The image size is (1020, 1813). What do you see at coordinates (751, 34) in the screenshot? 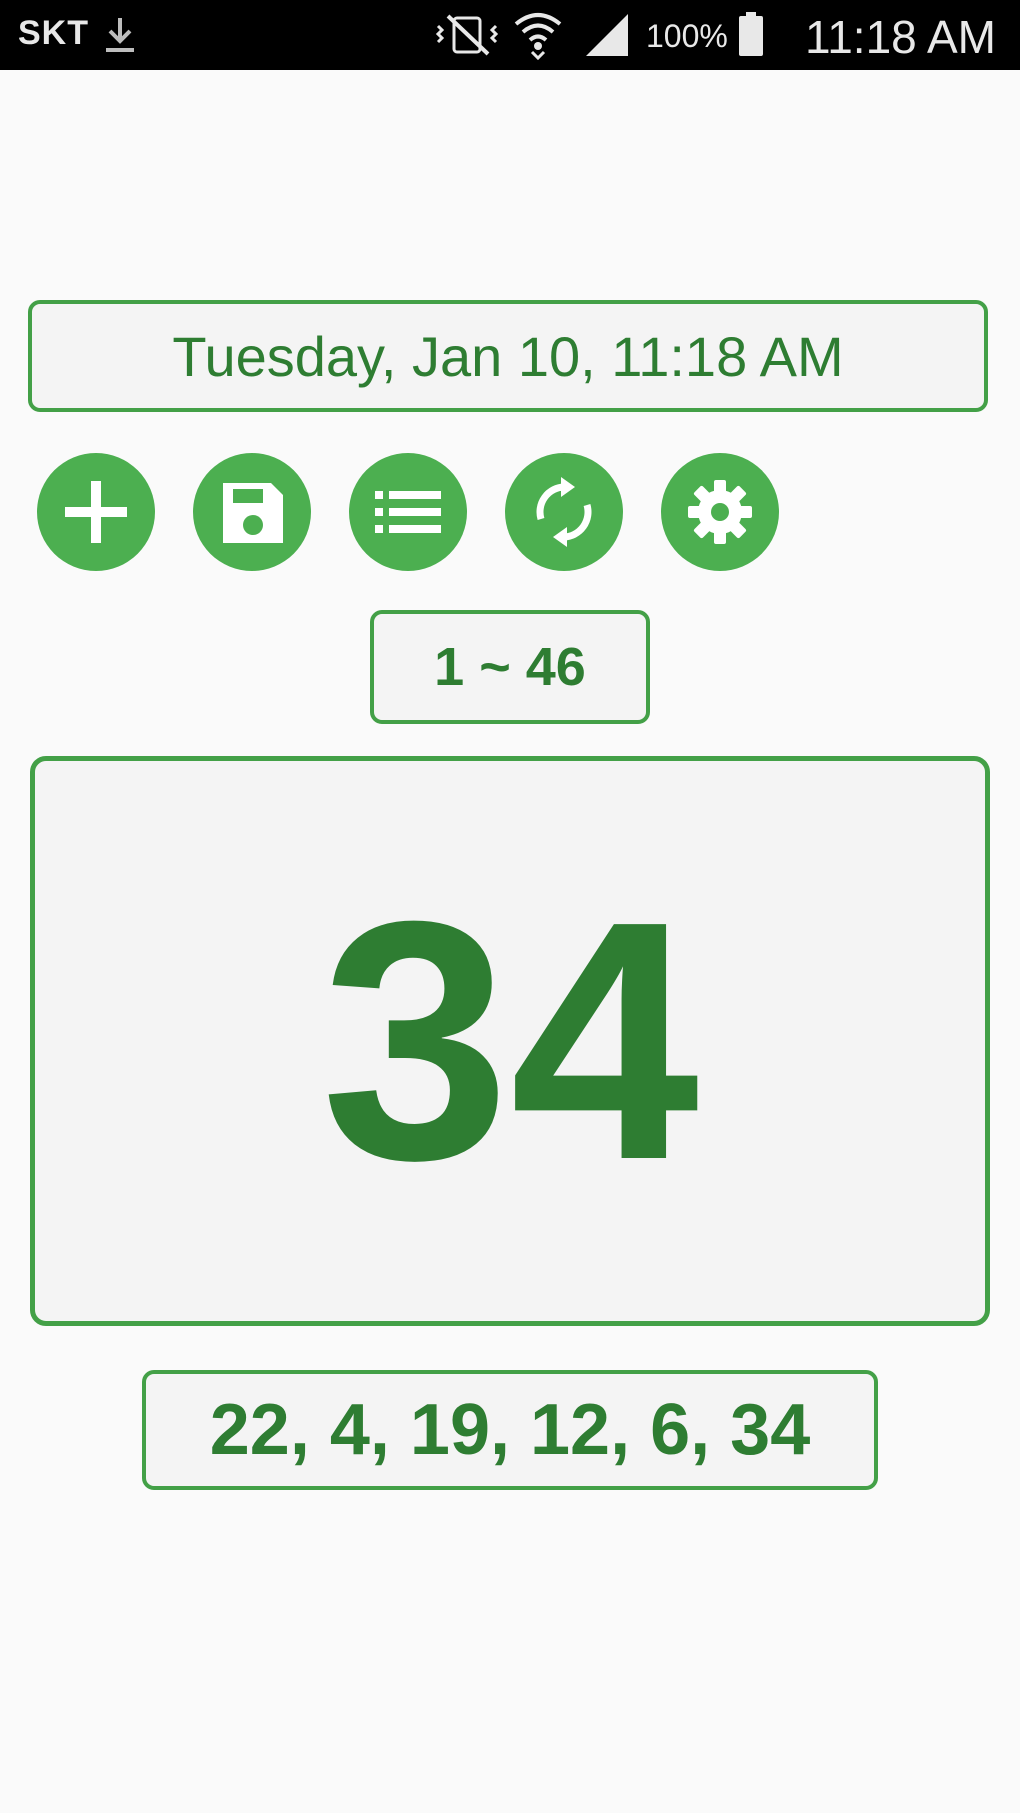
I see `battery-icon` at bounding box center [751, 34].